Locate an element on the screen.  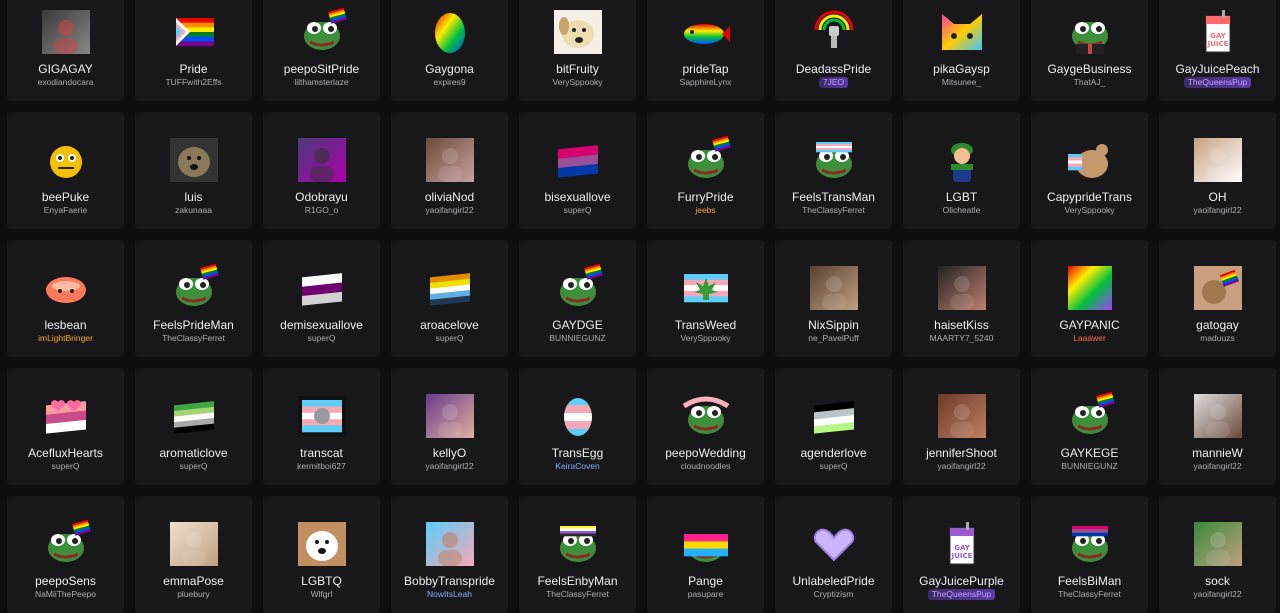
emote-card: GaygeBusiness ThatAJ_ is located at coordinates (1089, 50).